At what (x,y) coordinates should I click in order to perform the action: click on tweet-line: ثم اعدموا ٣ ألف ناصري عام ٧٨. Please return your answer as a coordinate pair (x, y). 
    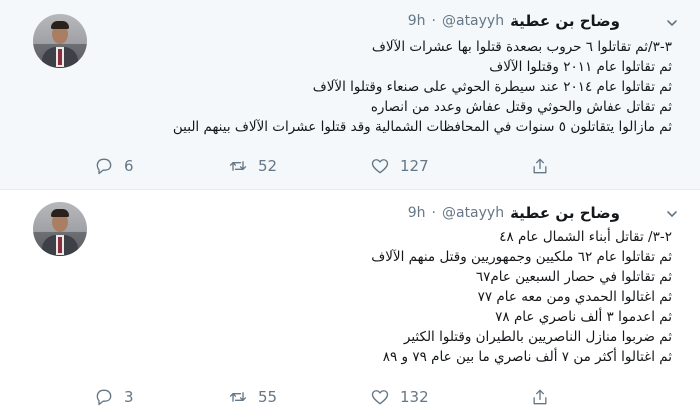
    Looking at the image, I should click on (583, 317).